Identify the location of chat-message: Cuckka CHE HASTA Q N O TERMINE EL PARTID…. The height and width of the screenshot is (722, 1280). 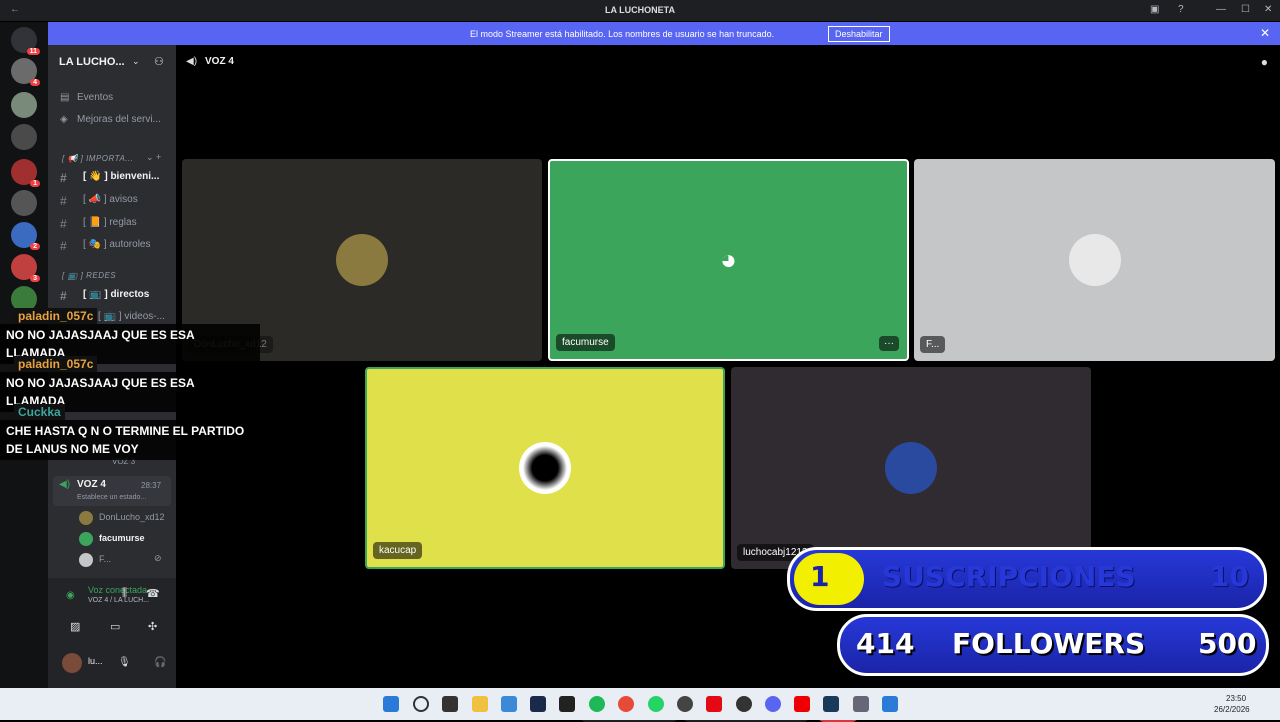
(131, 432).